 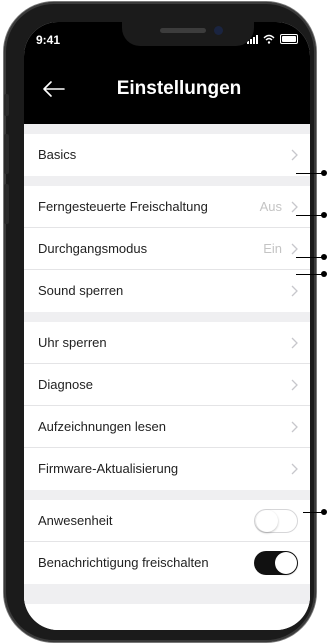 I want to click on row-label: Anwesenheit, so click(x=75, y=520).